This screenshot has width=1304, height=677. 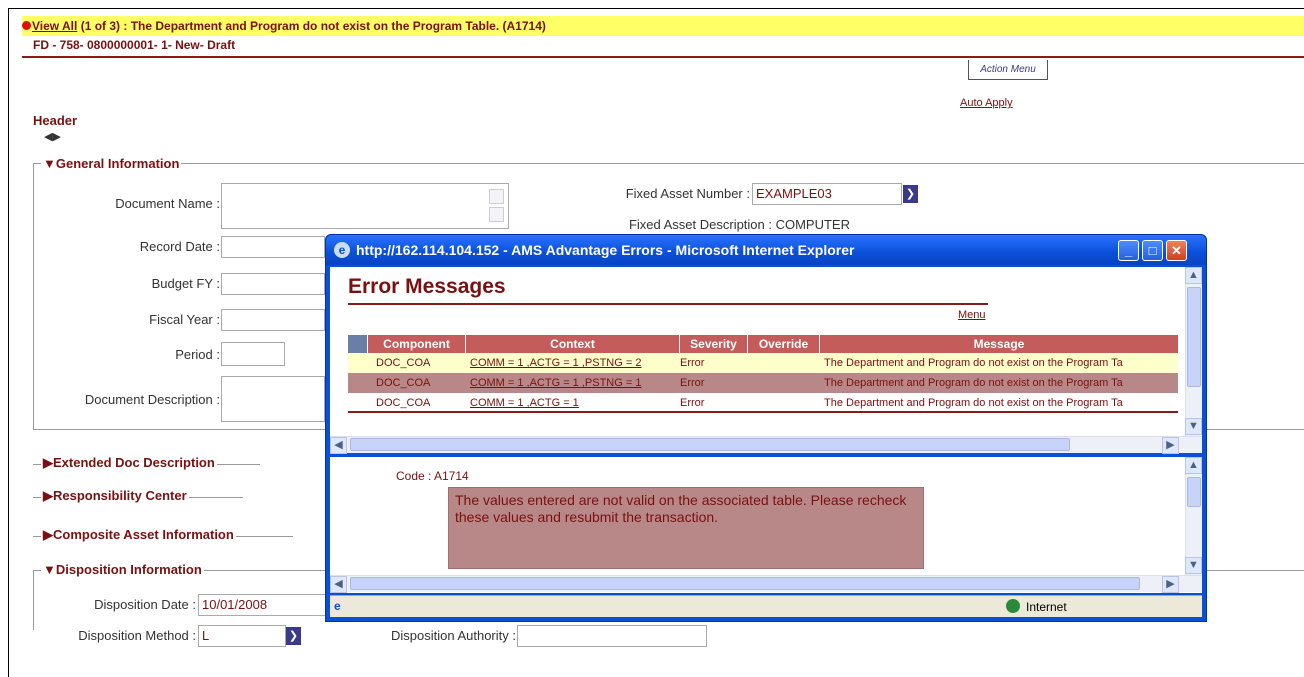 What do you see at coordinates (54, 26) in the screenshot?
I see `view-all-link: View All` at bounding box center [54, 26].